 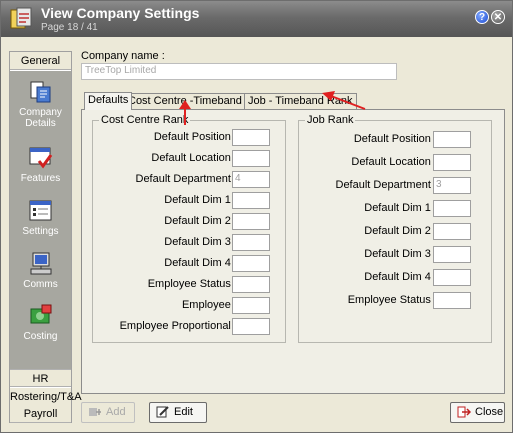 What do you see at coordinates (251, 263) in the screenshot?
I see `cc-default-dim4-input` at bounding box center [251, 263].